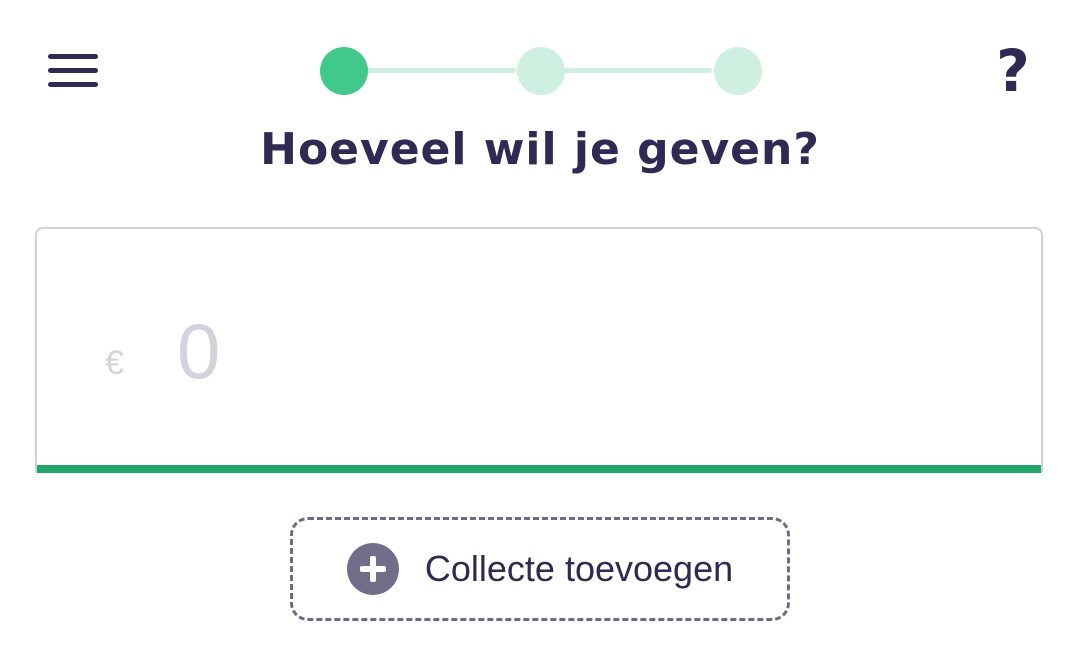  What do you see at coordinates (579, 568) in the screenshot?
I see `add-collection-label: Collecte toevoegen` at bounding box center [579, 568].